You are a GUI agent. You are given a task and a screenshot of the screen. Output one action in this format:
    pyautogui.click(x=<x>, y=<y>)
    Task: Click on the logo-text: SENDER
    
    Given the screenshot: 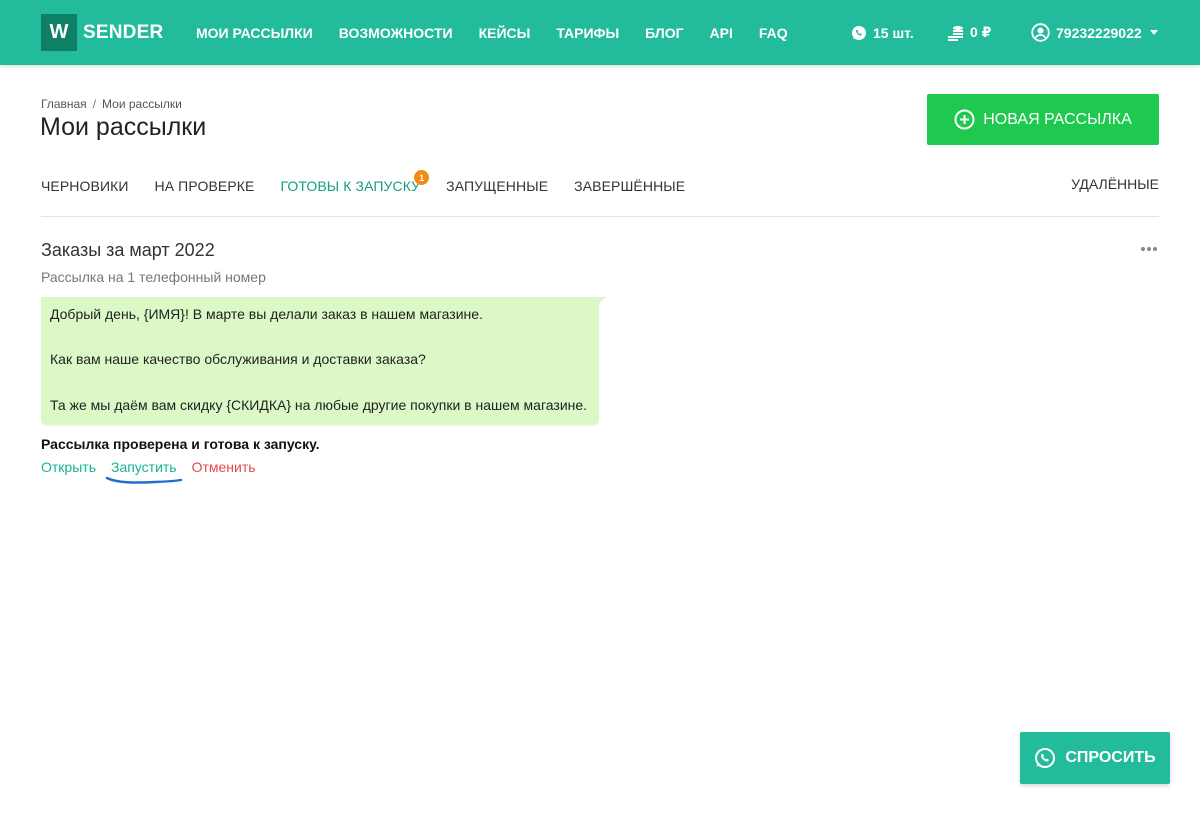 What is the action you would take?
    pyautogui.click(x=123, y=32)
    